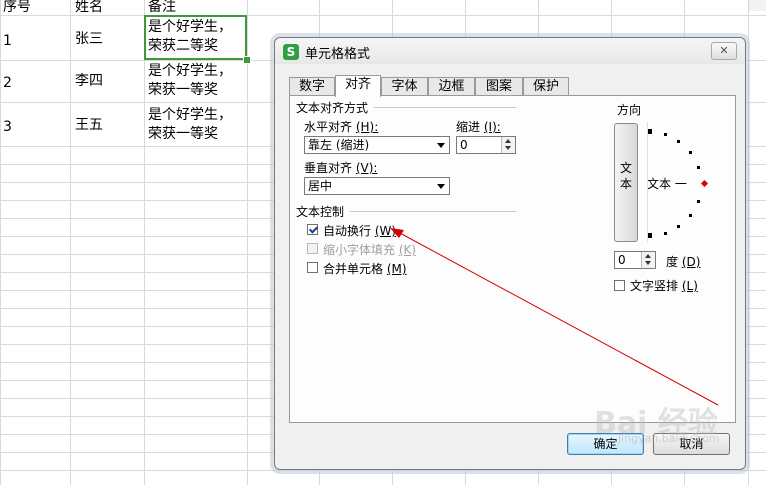  I want to click on active-cell-selection, so click(195, 37).